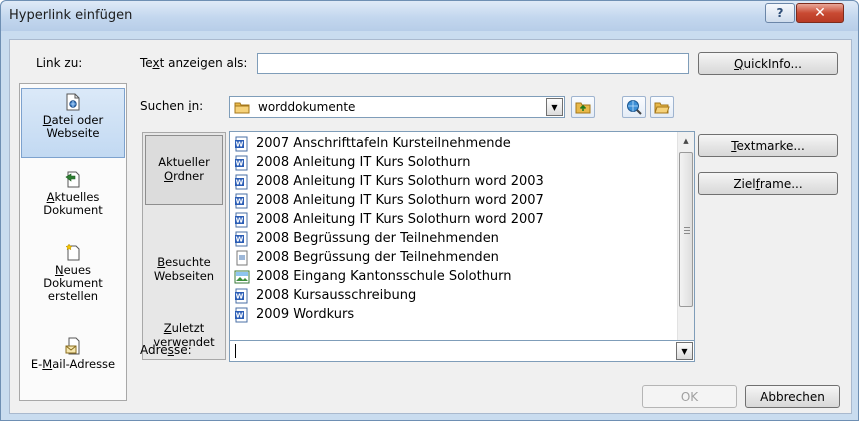 Image resolution: width=859 pixels, height=421 pixels. I want to click on link-to-current-document: Aktuelles Dokument, so click(73, 200).